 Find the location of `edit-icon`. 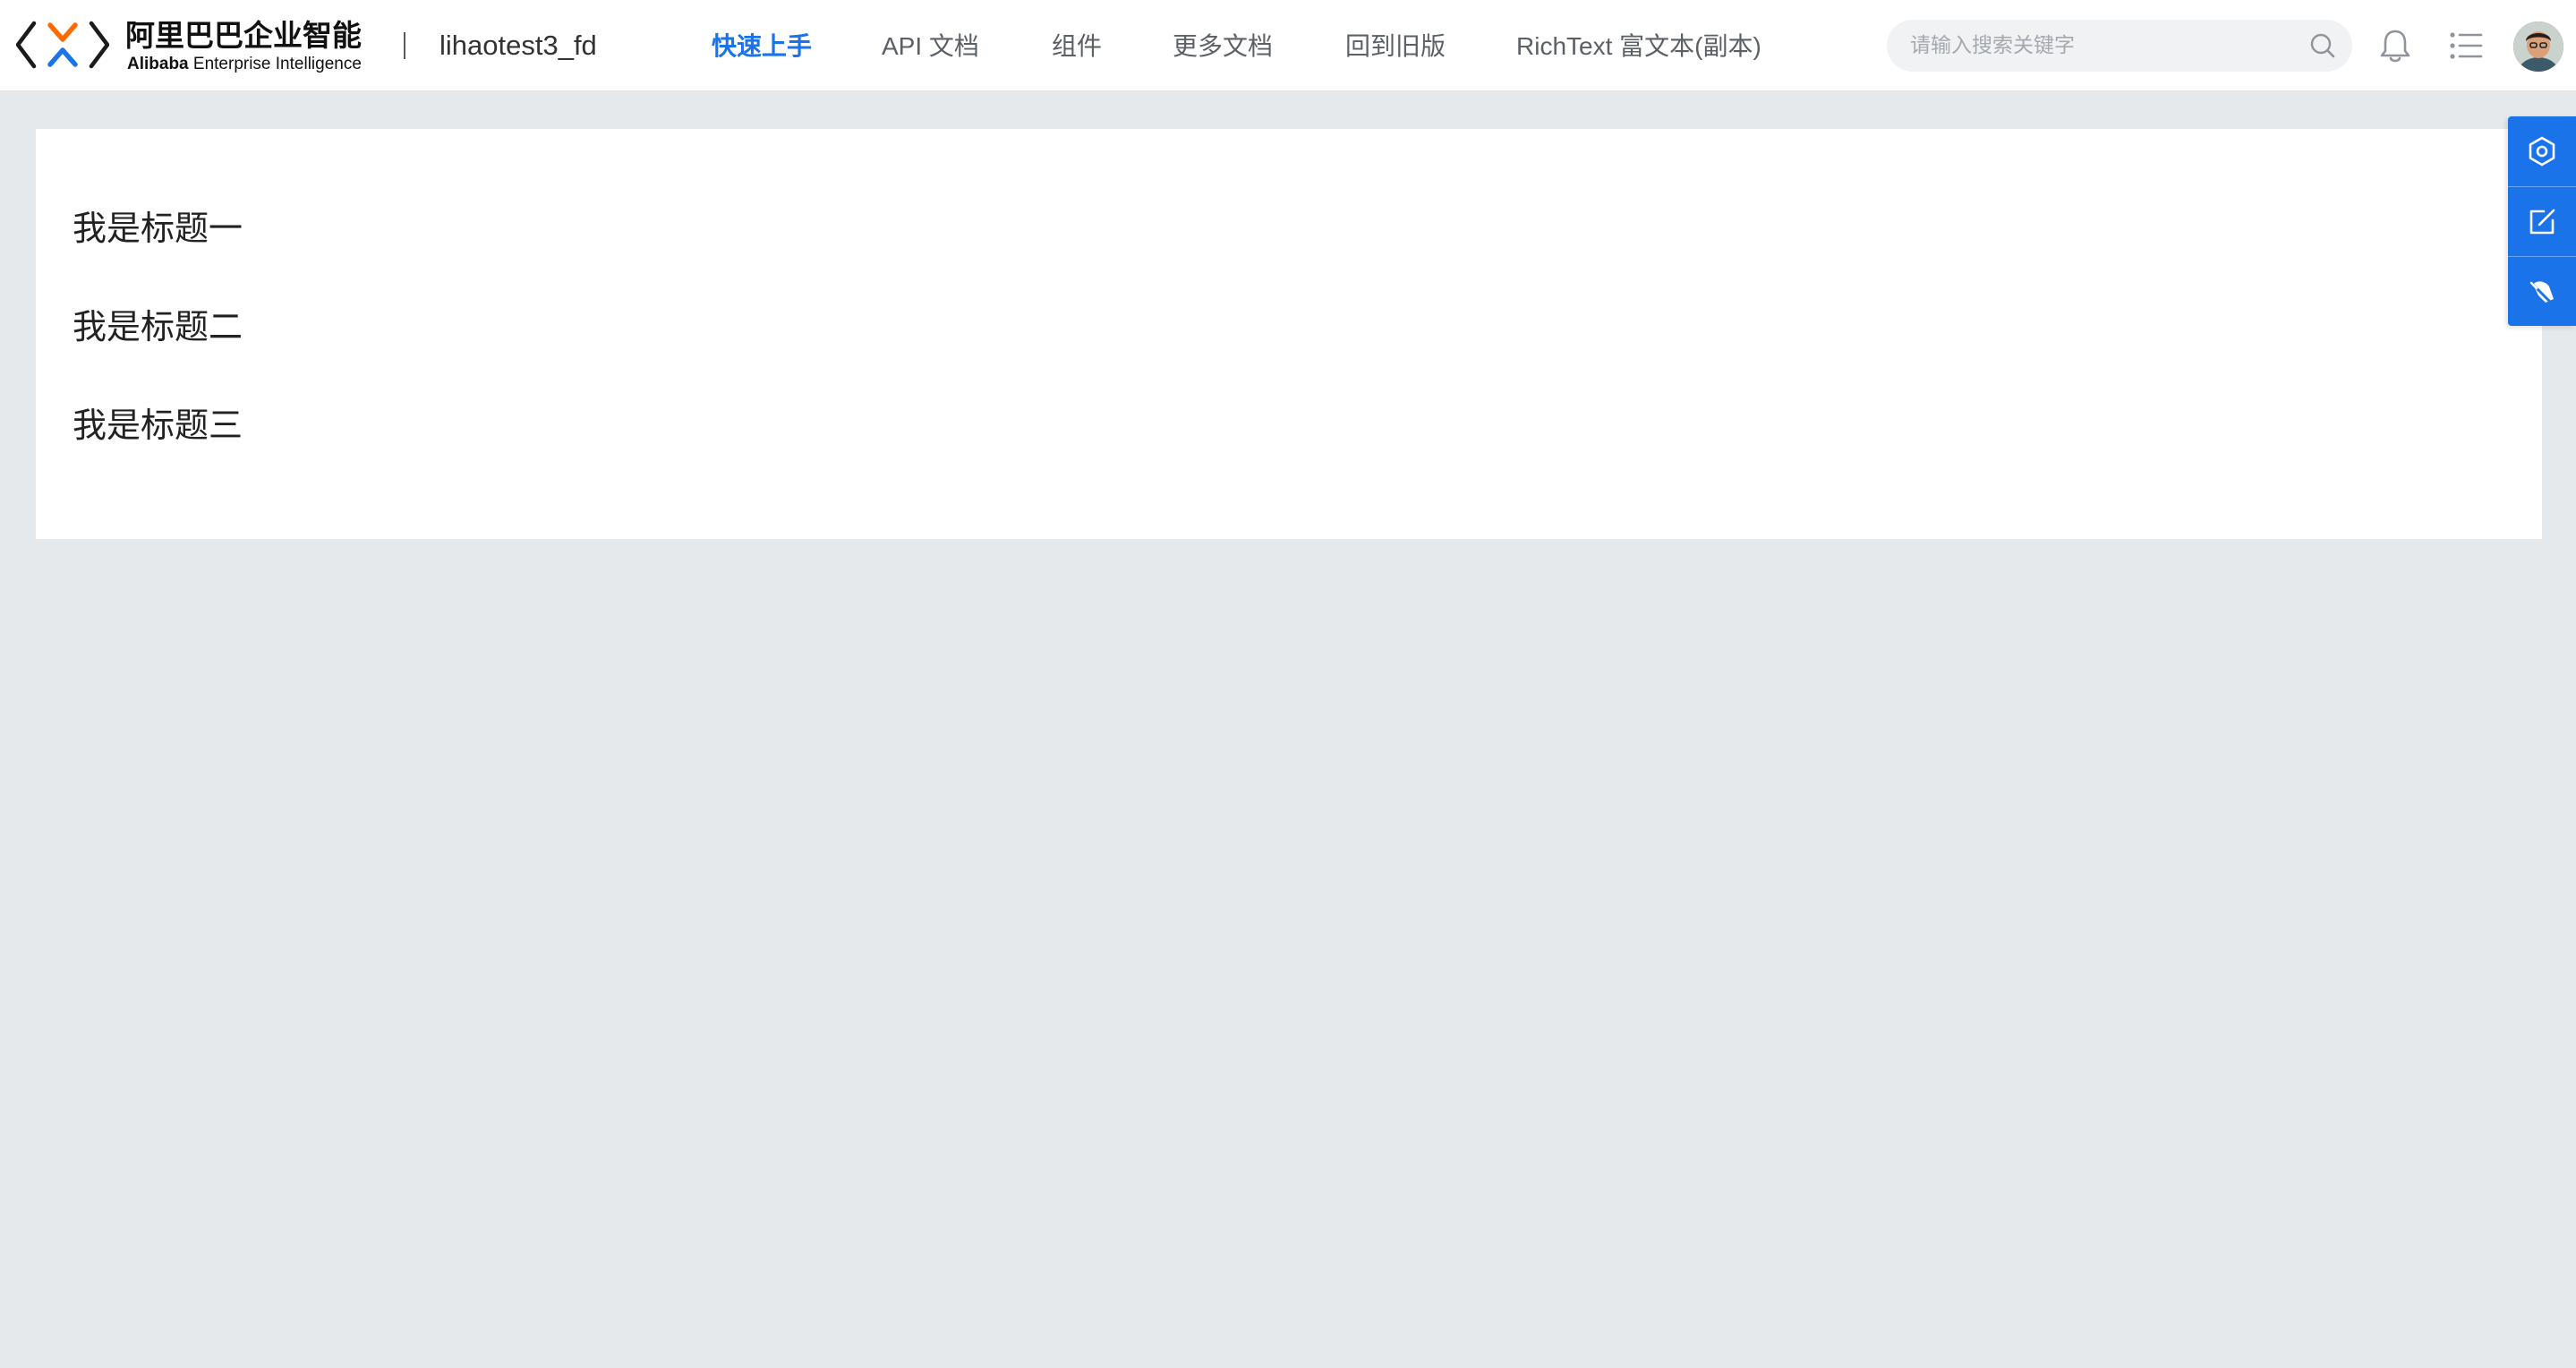

edit-icon is located at coordinates (2542, 221).